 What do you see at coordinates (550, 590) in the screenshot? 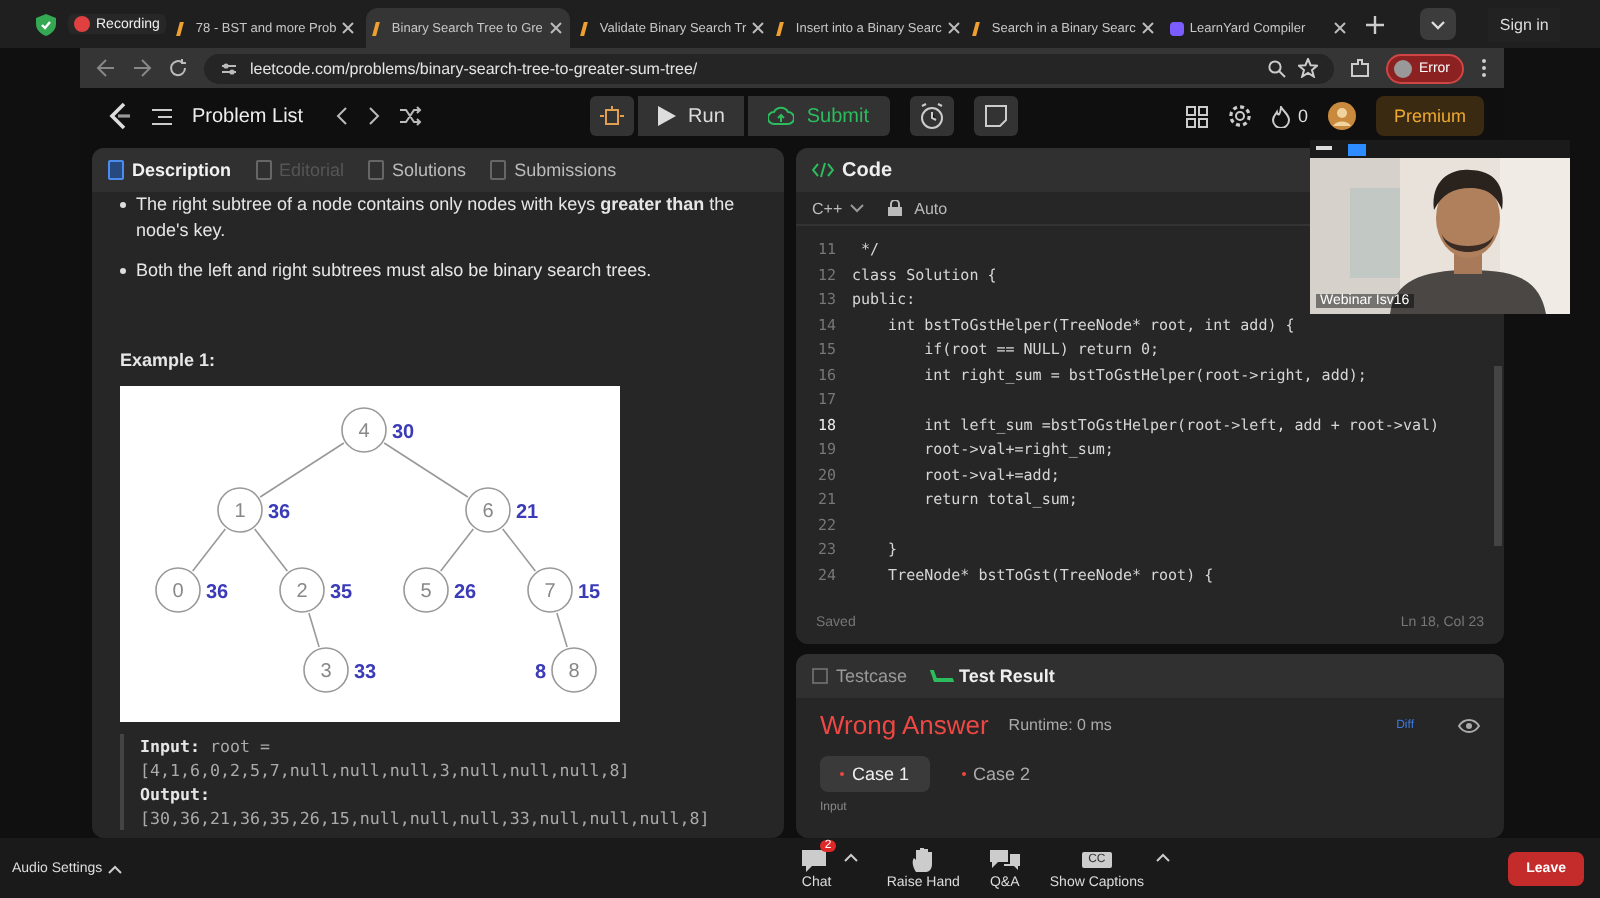
I see `tree-node: 7` at bounding box center [550, 590].